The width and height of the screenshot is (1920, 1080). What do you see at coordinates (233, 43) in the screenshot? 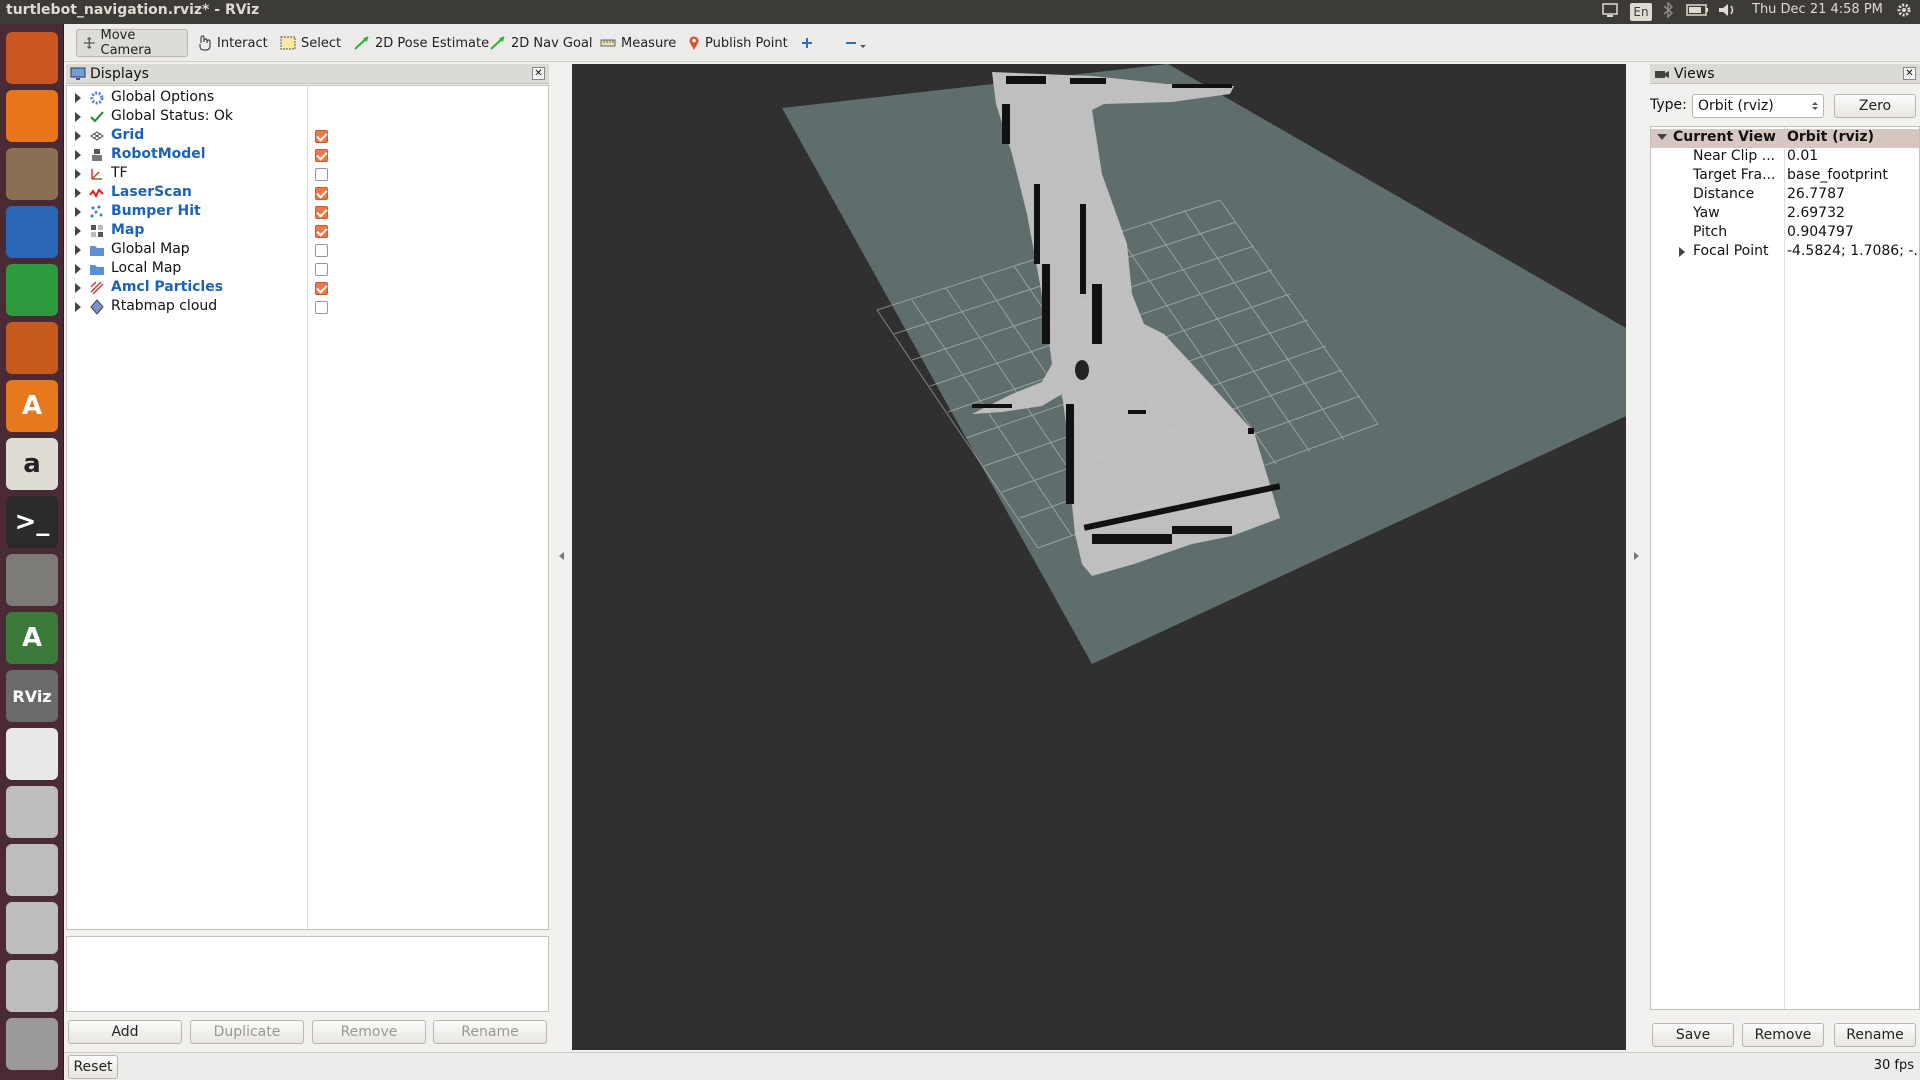
I see `interact-tool: Interact` at bounding box center [233, 43].